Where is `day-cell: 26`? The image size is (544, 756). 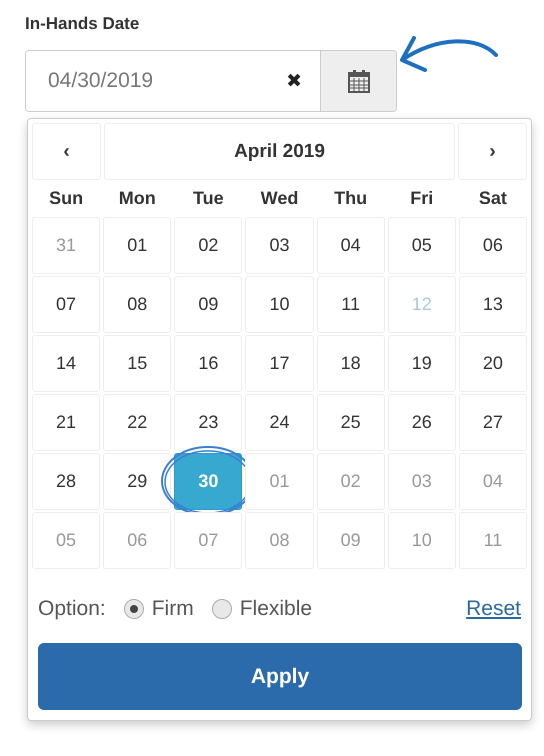
day-cell: 26 is located at coordinates (422, 422).